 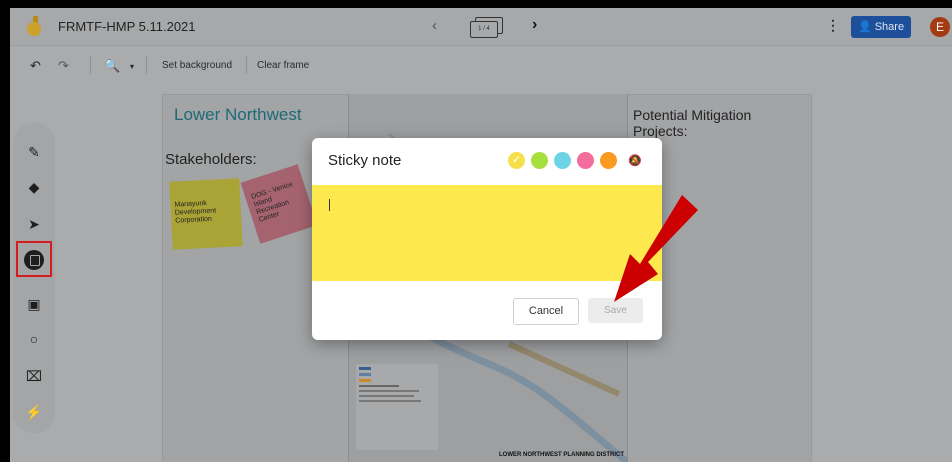 I want to click on document-title: FRMTF-HMP 5.11.2021, so click(x=127, y=26).